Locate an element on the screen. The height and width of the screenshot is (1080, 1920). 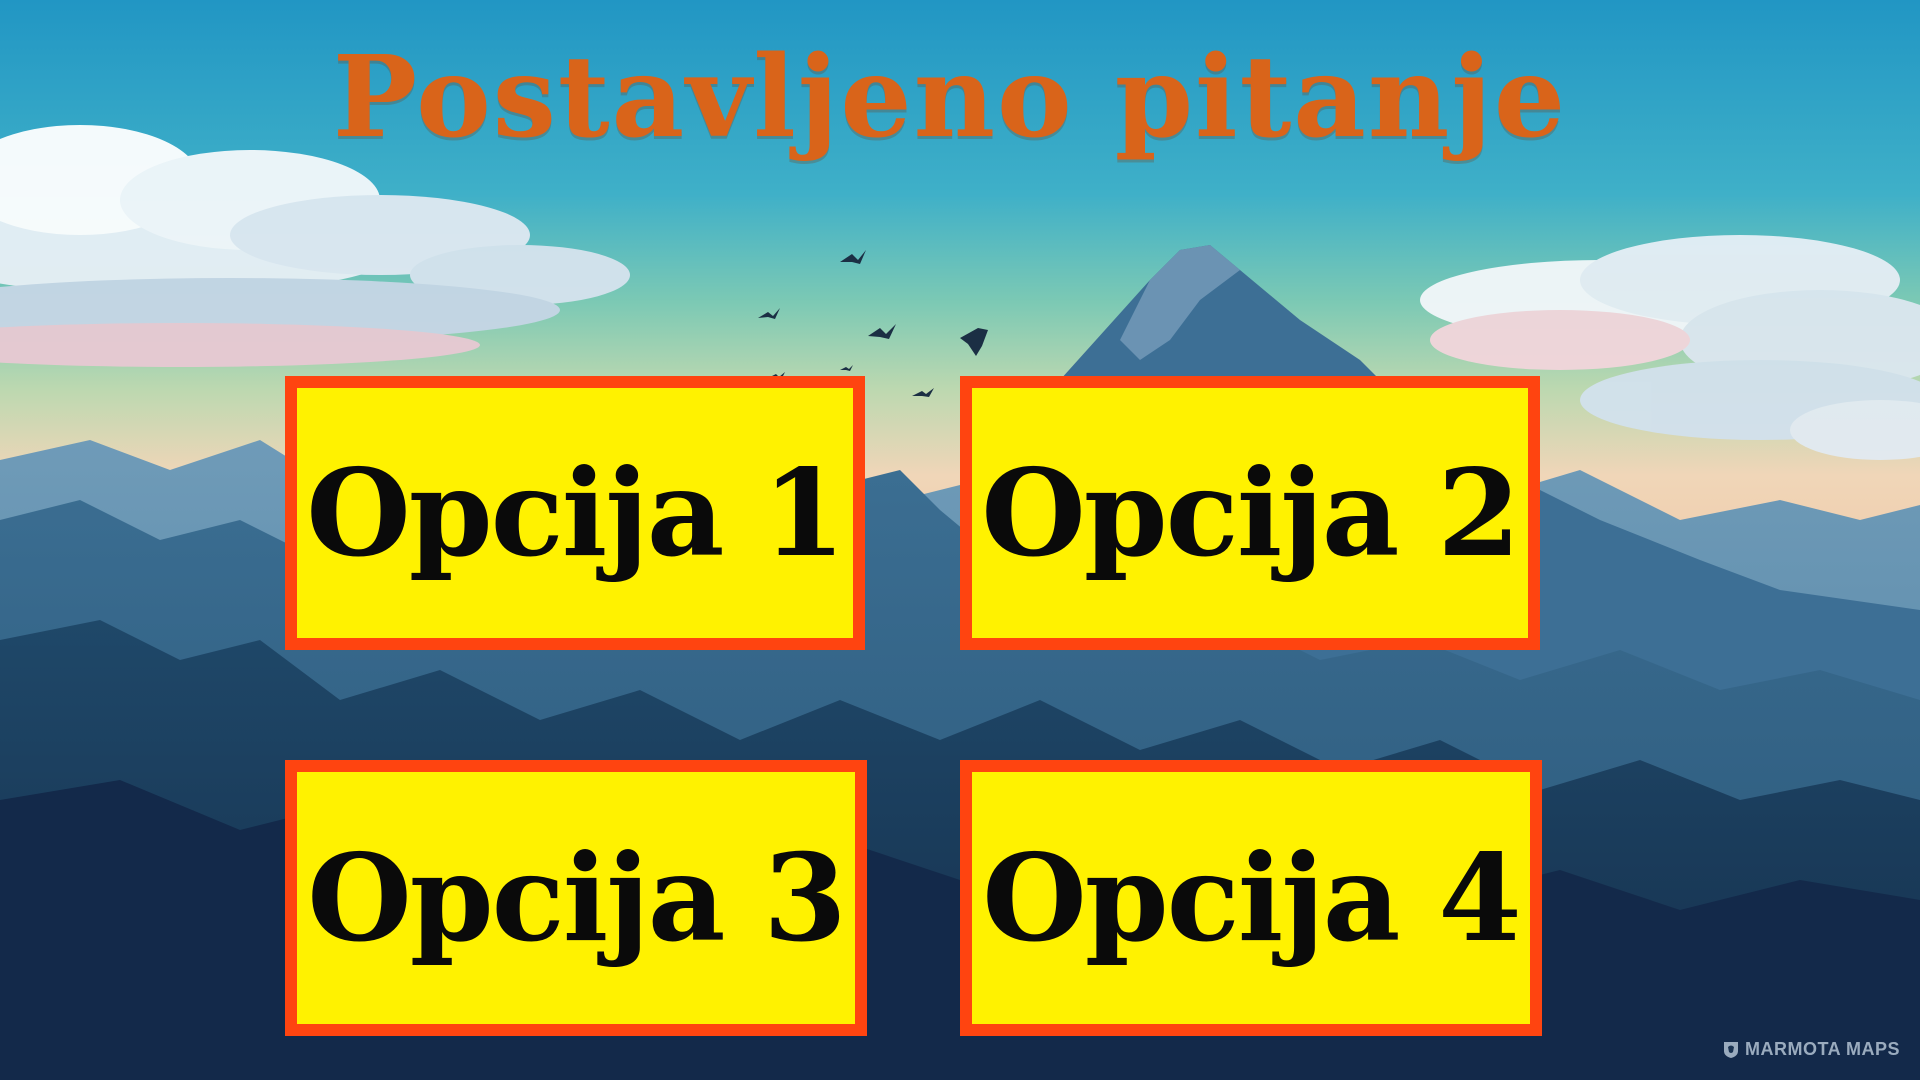
answer-option-2-button: Opcija 2 is located at coordinates (1250, 513).